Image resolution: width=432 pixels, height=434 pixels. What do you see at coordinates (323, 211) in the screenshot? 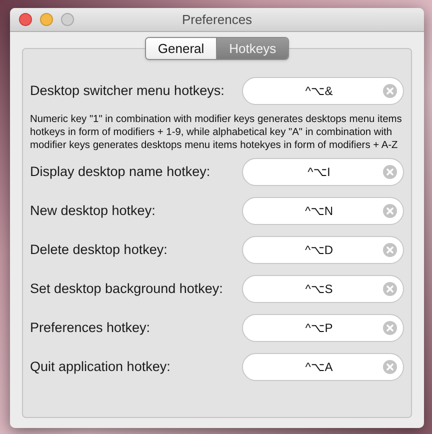
I see `hotkey-field: ^⌥N` at bounding box center [323, 211].